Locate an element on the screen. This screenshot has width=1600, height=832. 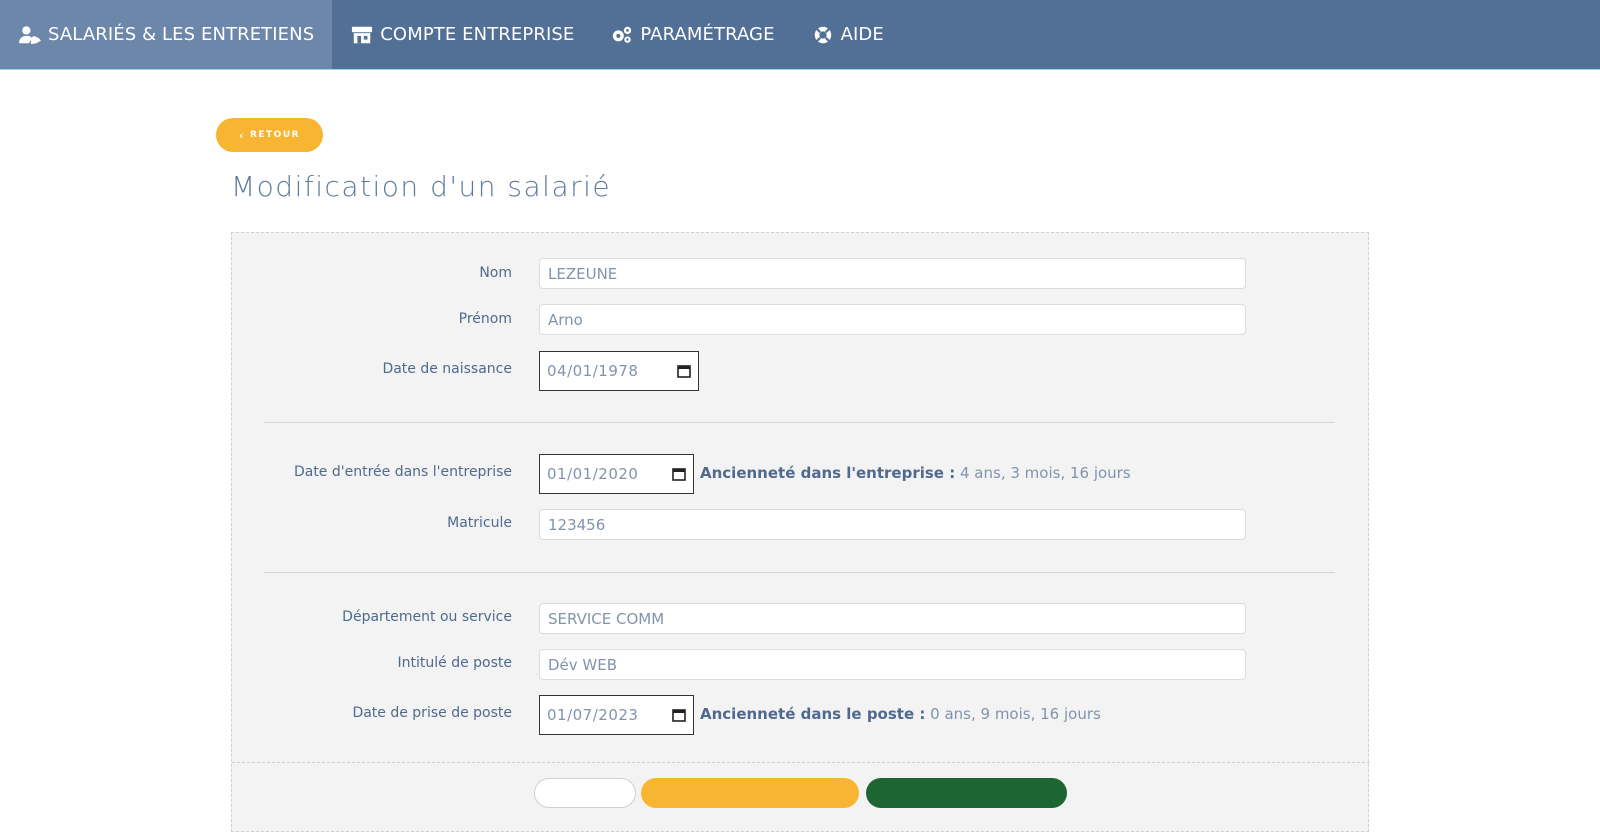
users-icon is located at coordinates (30, 35).